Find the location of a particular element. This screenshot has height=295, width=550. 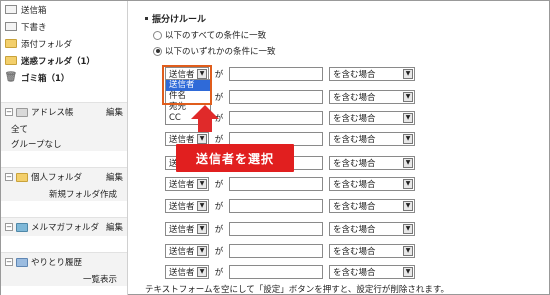

arrow-up-icon is located at coordinates (205, 112).